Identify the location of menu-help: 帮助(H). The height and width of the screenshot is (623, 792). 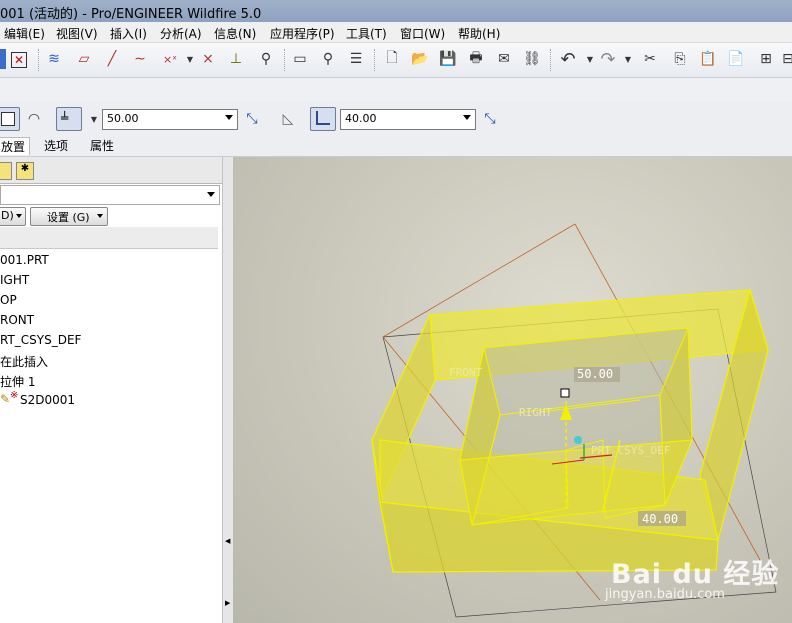
(479, 33).